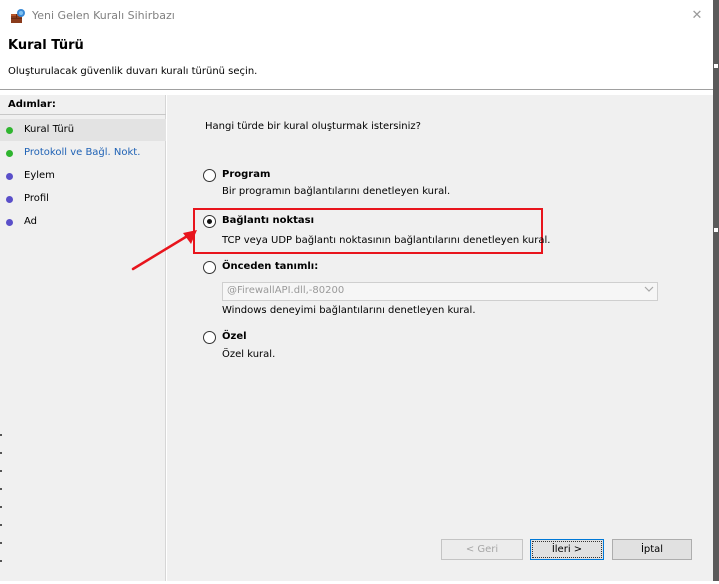 The width and height of the screenshot is (719, 584). I want to click on left-edge-artifacts, so click(1, 455).